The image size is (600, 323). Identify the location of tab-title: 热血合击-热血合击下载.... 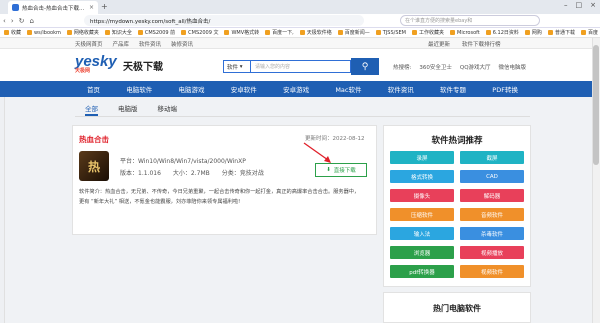
(53, 8).